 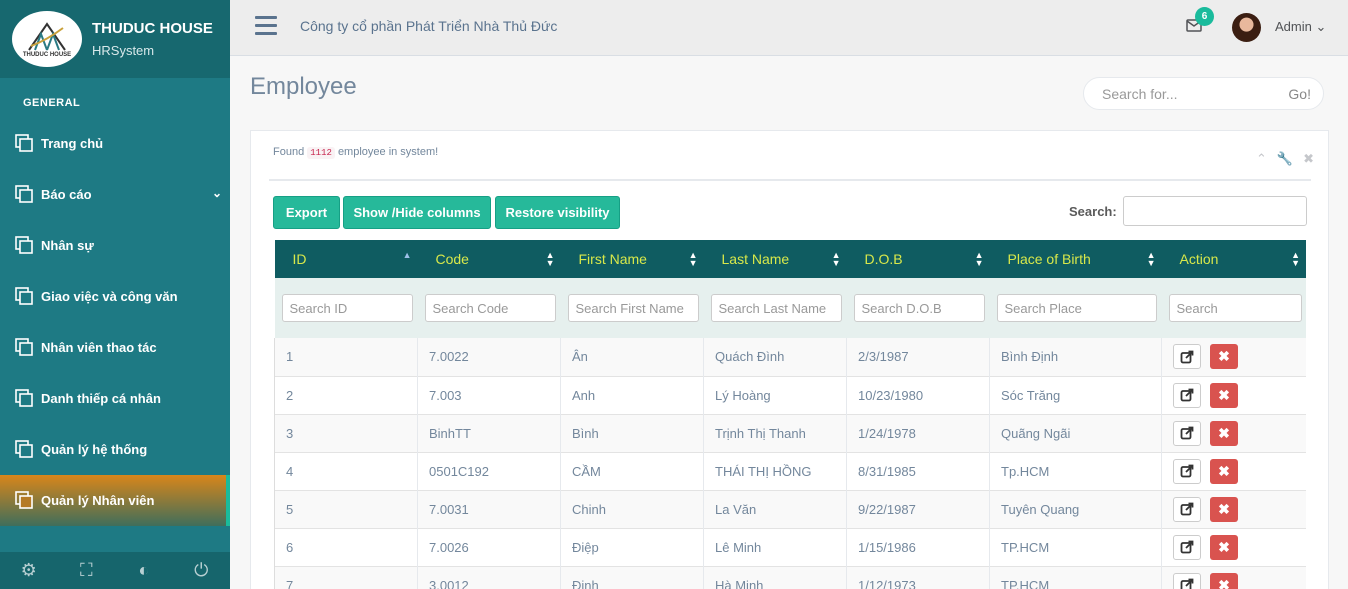 I want to click on sidebar-item-quan-ly-he-thong: Quản lý hệ thống, so click(x=115, y=449).